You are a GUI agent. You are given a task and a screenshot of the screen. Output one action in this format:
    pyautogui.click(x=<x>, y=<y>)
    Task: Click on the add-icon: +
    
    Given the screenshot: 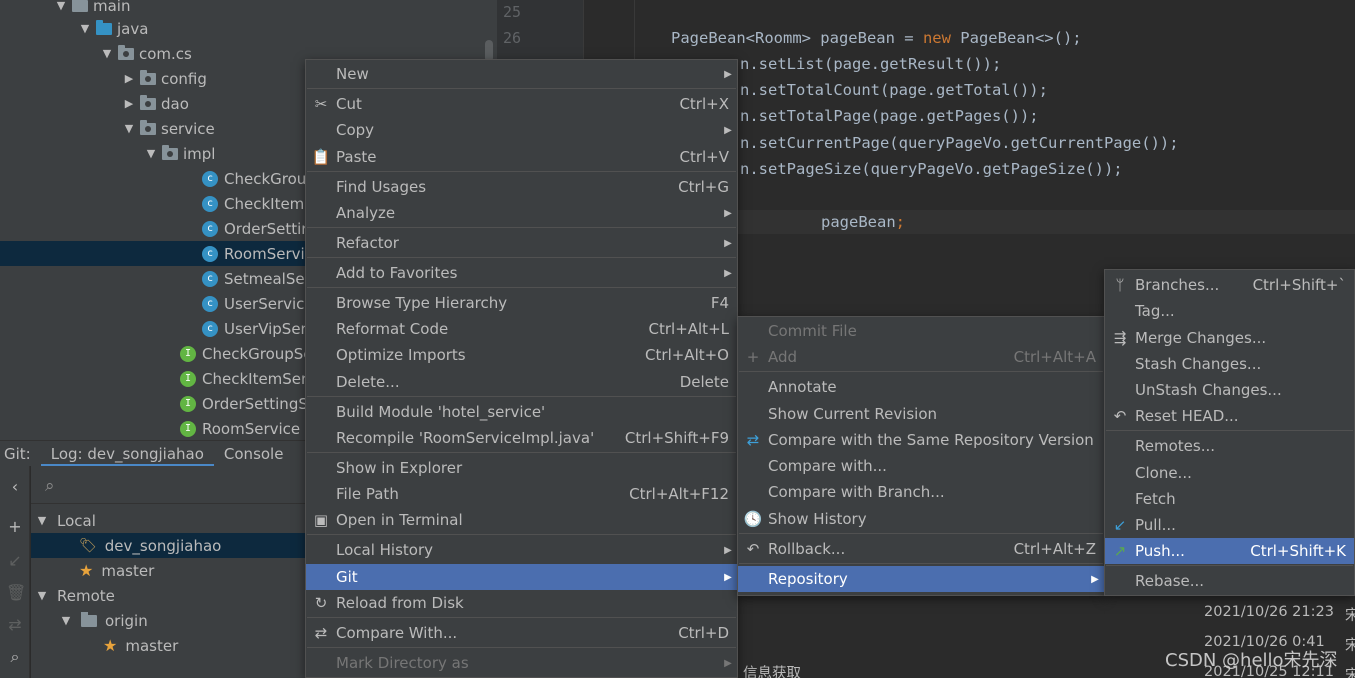 What is the action you would take?
    pyautogui.click(x=15, y=527)
    